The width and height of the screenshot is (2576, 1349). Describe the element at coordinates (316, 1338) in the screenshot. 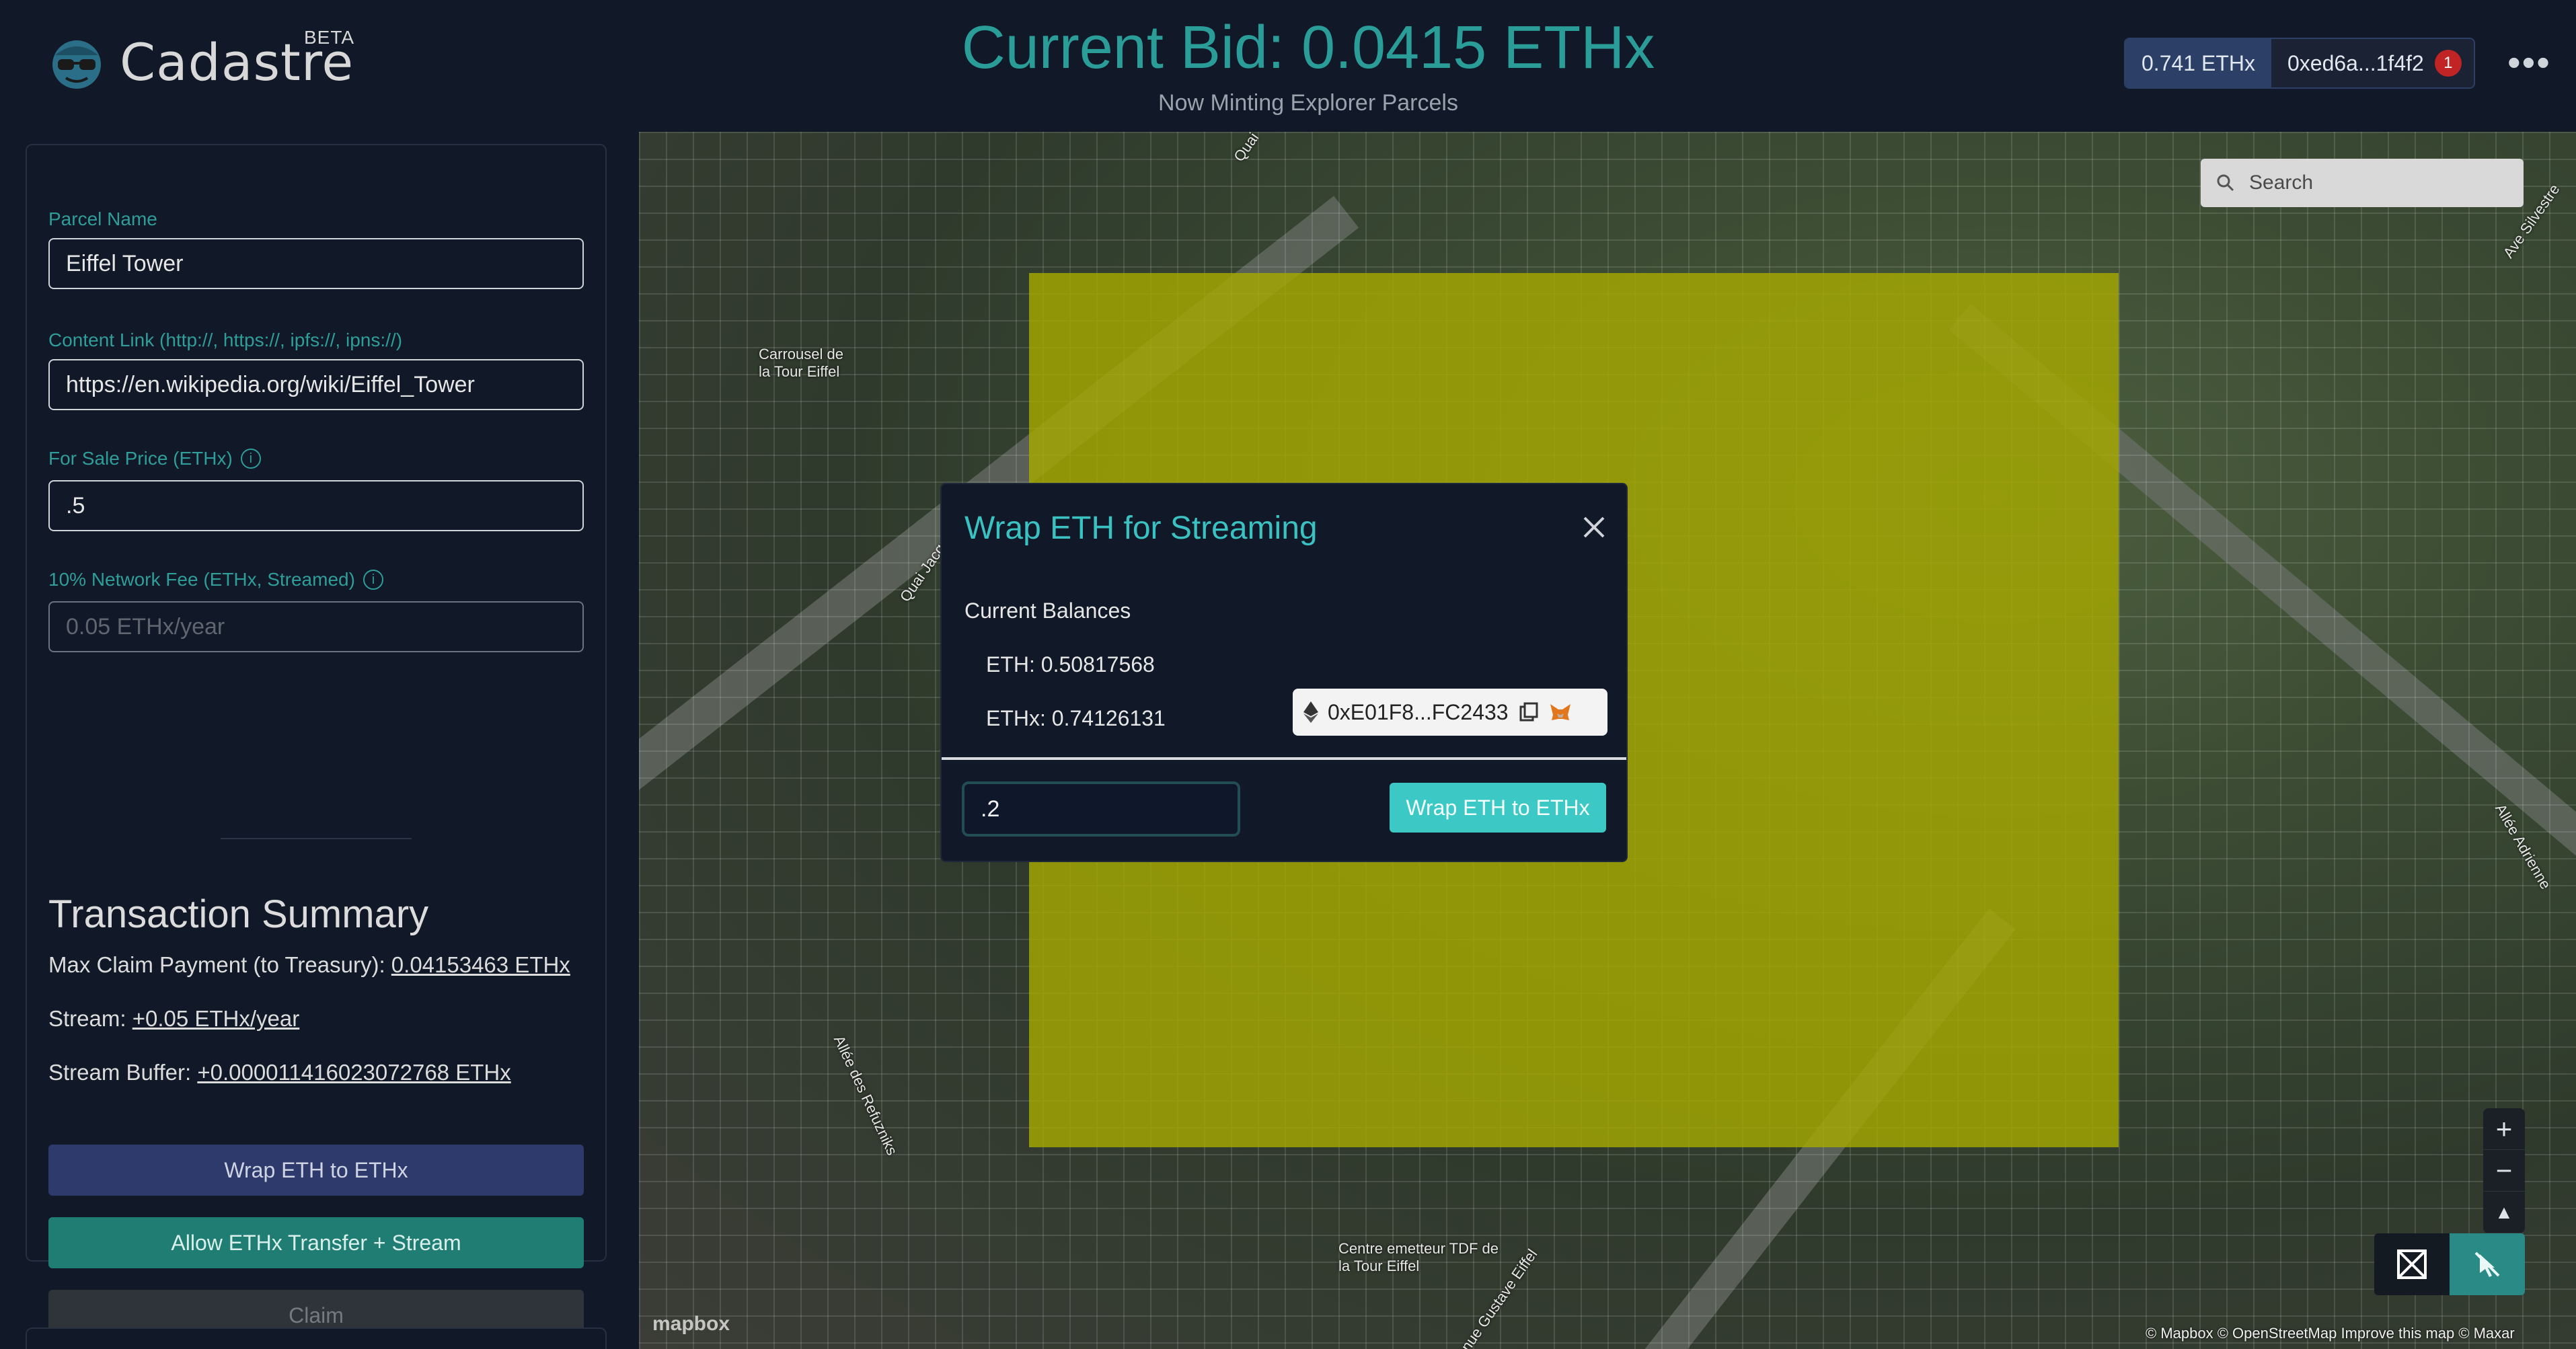

I see `secondary-panel` at that location.